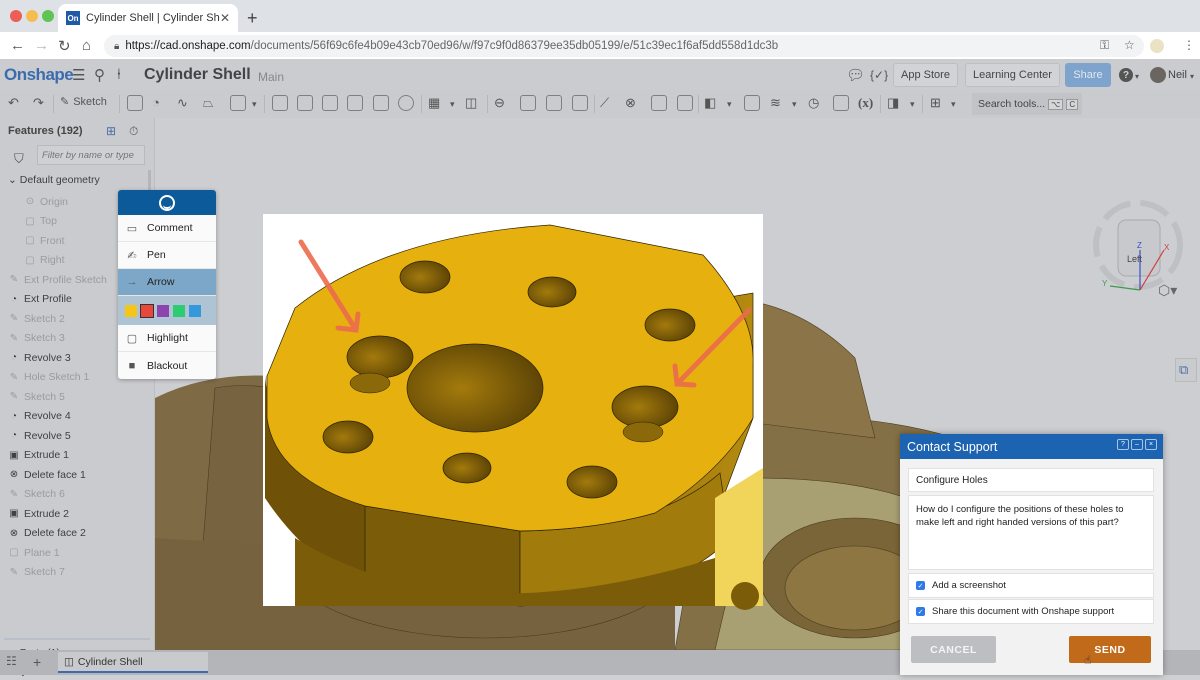 Image resolution: width=1200 pixels, height=680 pixels. I want to click on annotation-highlight: ▢ Highlight, so click(167, 338).